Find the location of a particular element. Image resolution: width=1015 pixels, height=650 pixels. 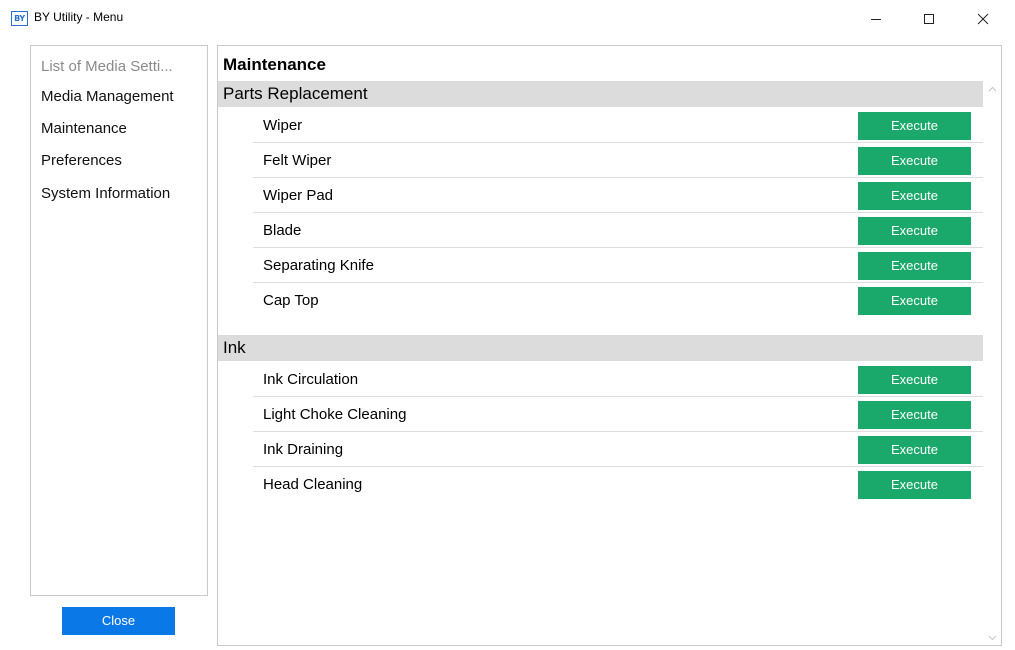

close-window-button is located at coordinates (983, 19).